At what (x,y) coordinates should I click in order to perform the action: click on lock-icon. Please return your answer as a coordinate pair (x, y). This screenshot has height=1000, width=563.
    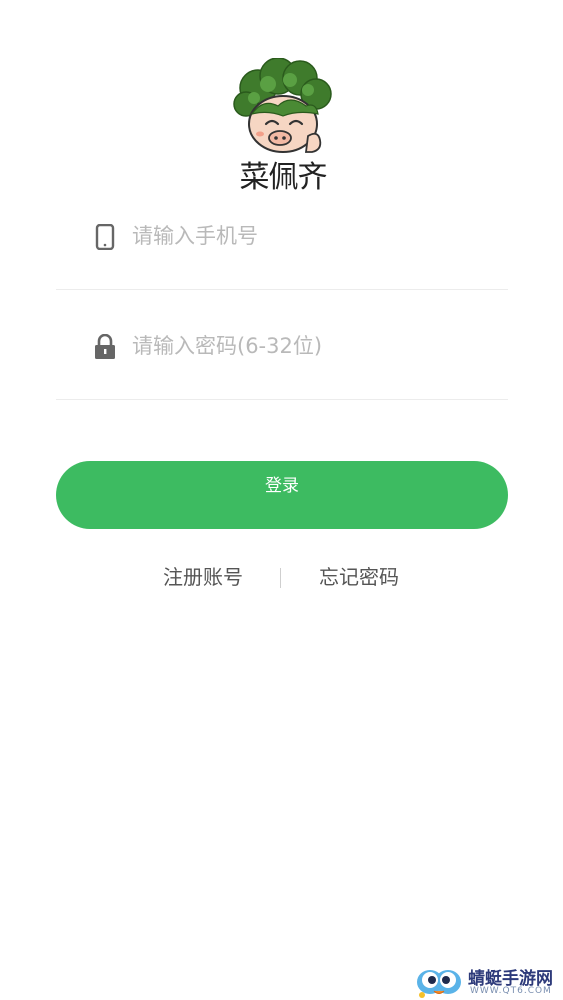
    Looking at the image, I should click on (105, 346).